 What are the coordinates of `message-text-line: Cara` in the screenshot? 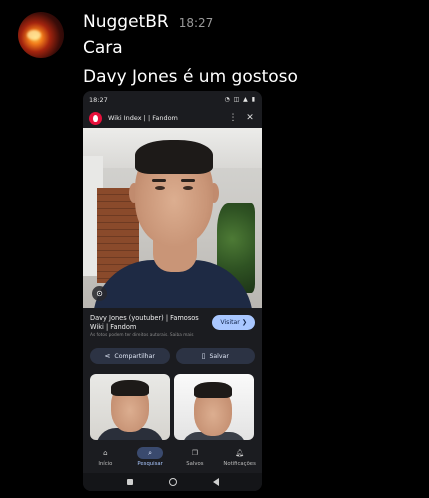 It's located at (103, 48).